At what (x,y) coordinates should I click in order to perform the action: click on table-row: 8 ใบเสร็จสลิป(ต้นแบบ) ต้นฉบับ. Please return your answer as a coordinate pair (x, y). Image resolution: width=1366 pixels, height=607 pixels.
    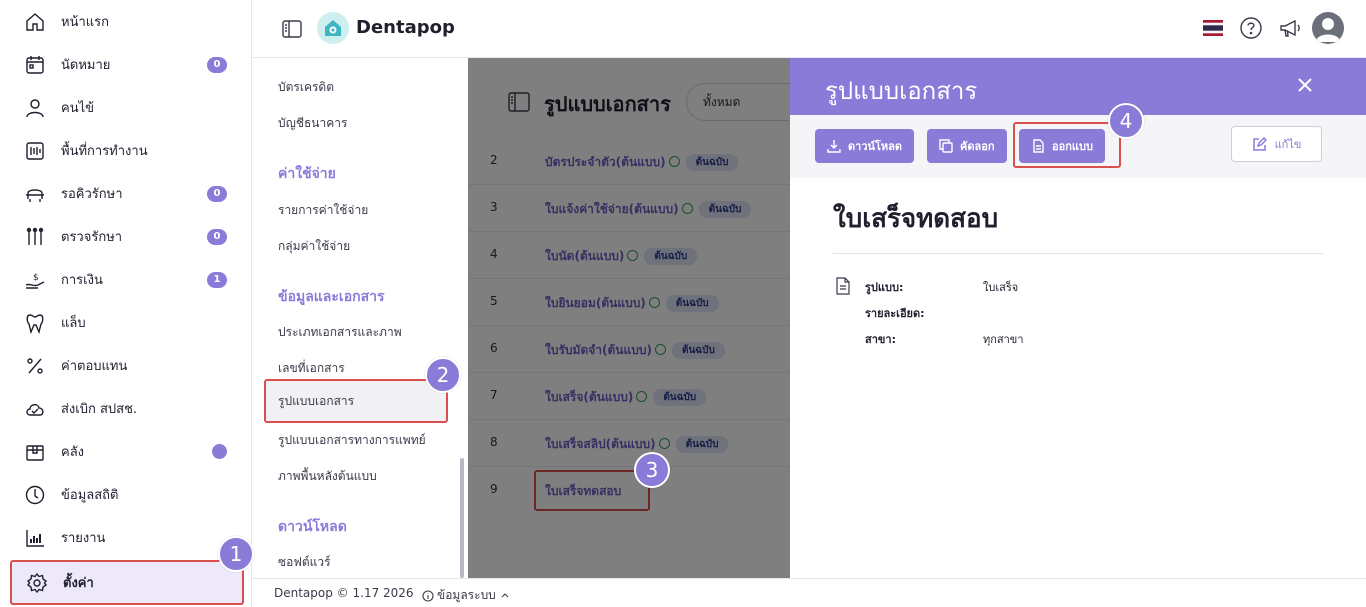
    Looking at the image, I should click on (629, 443).